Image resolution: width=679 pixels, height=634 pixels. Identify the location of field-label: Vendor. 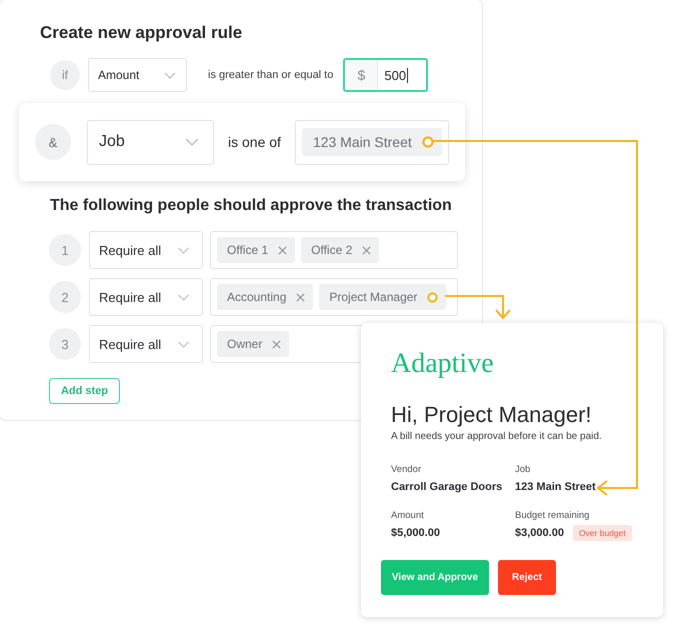
(406, 469).